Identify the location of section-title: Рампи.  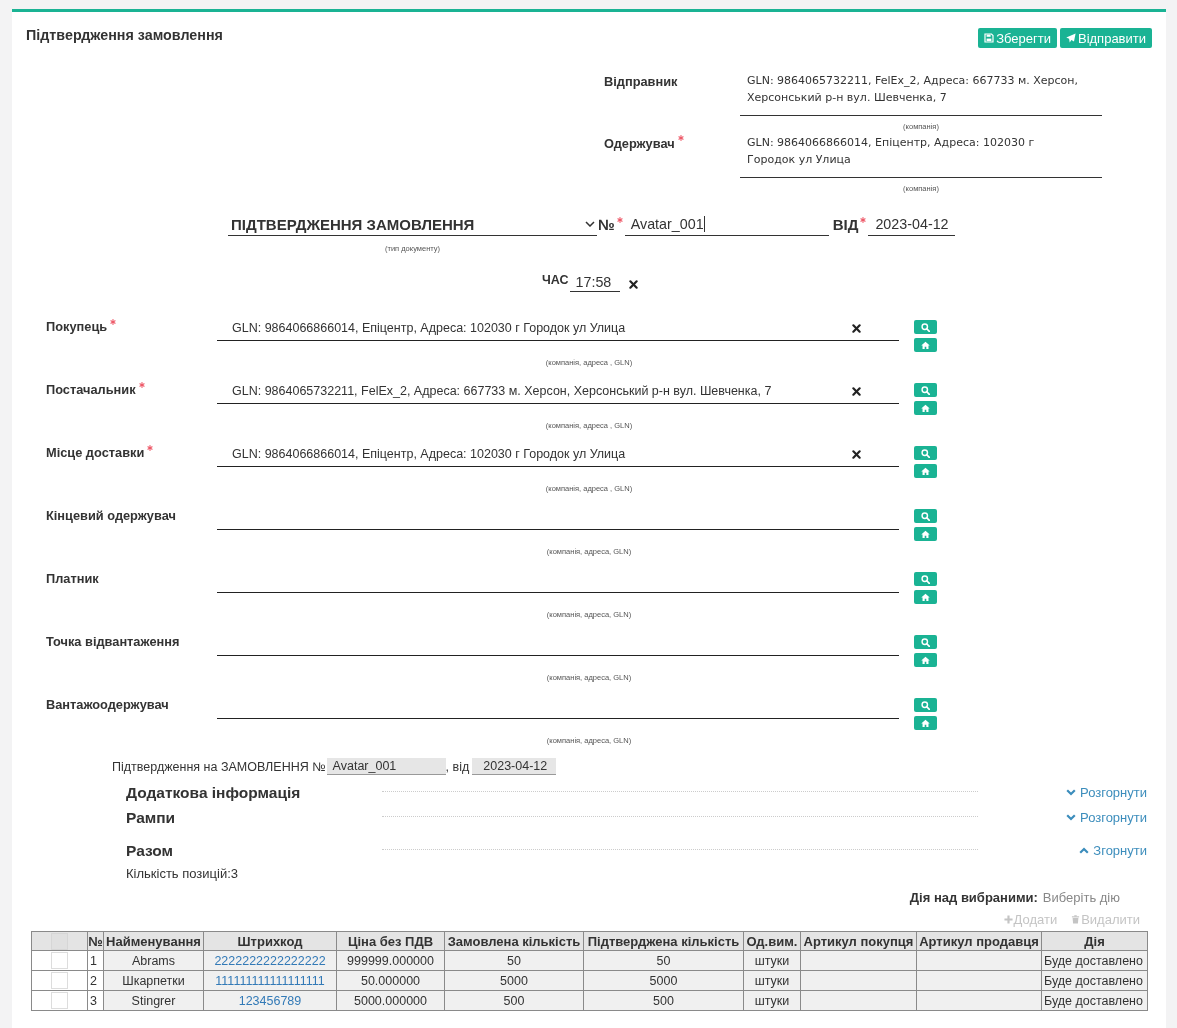
(151, 817).